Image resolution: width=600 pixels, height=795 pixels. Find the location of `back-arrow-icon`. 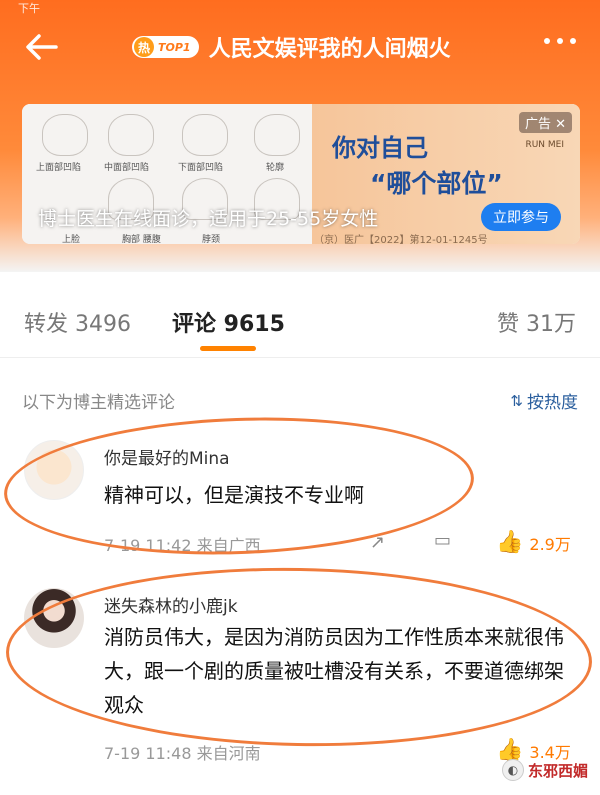

back-arrow-icon is located at coordinates (42, 47).